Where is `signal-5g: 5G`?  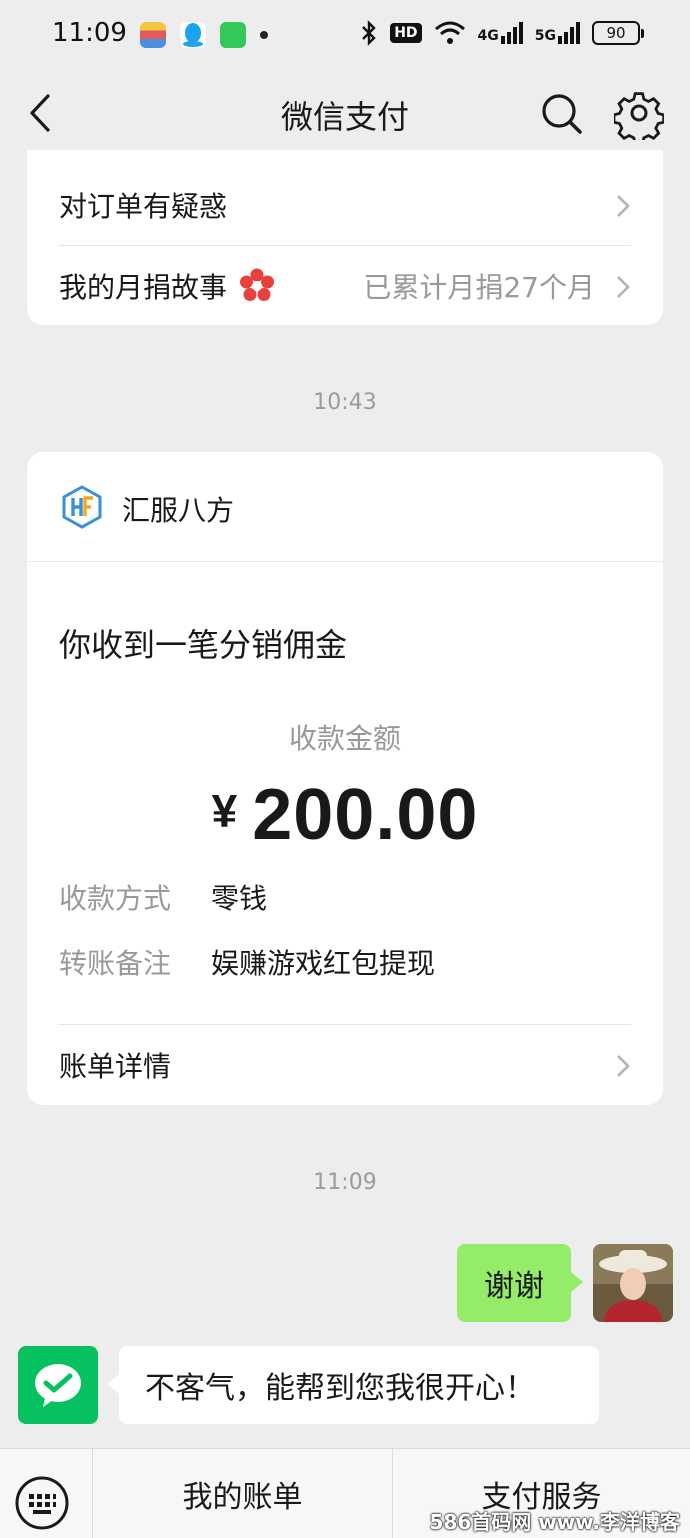
signal-5g: 5G is located at coordinates (557, 33).